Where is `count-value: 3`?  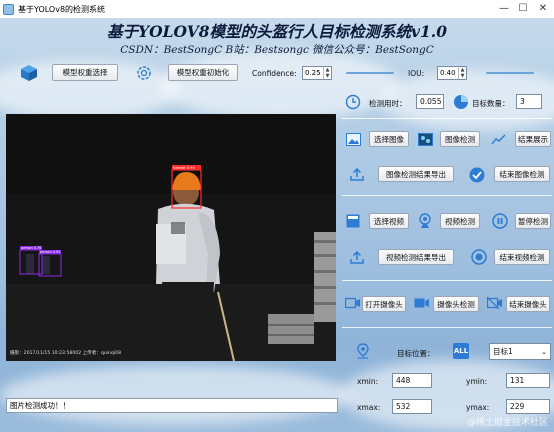
count-value: 3 is located at coordinates (529, 101).